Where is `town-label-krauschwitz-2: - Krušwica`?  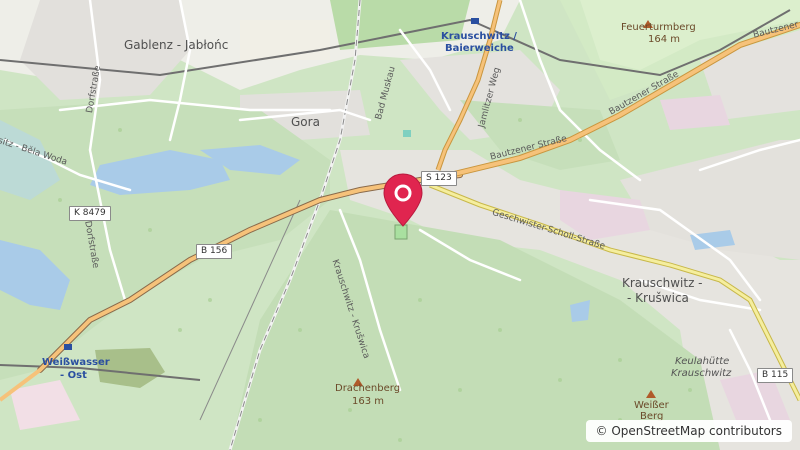
town-label-krauschwitz-2: - Krušwica is located at coordinates (658, 298).